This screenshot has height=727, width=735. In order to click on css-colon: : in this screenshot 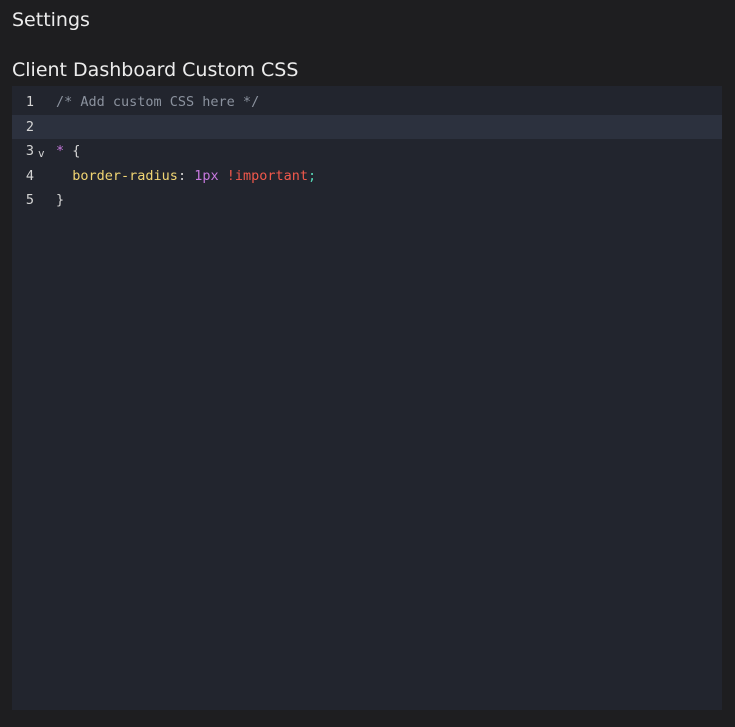, I will do `click(186, 176)`.